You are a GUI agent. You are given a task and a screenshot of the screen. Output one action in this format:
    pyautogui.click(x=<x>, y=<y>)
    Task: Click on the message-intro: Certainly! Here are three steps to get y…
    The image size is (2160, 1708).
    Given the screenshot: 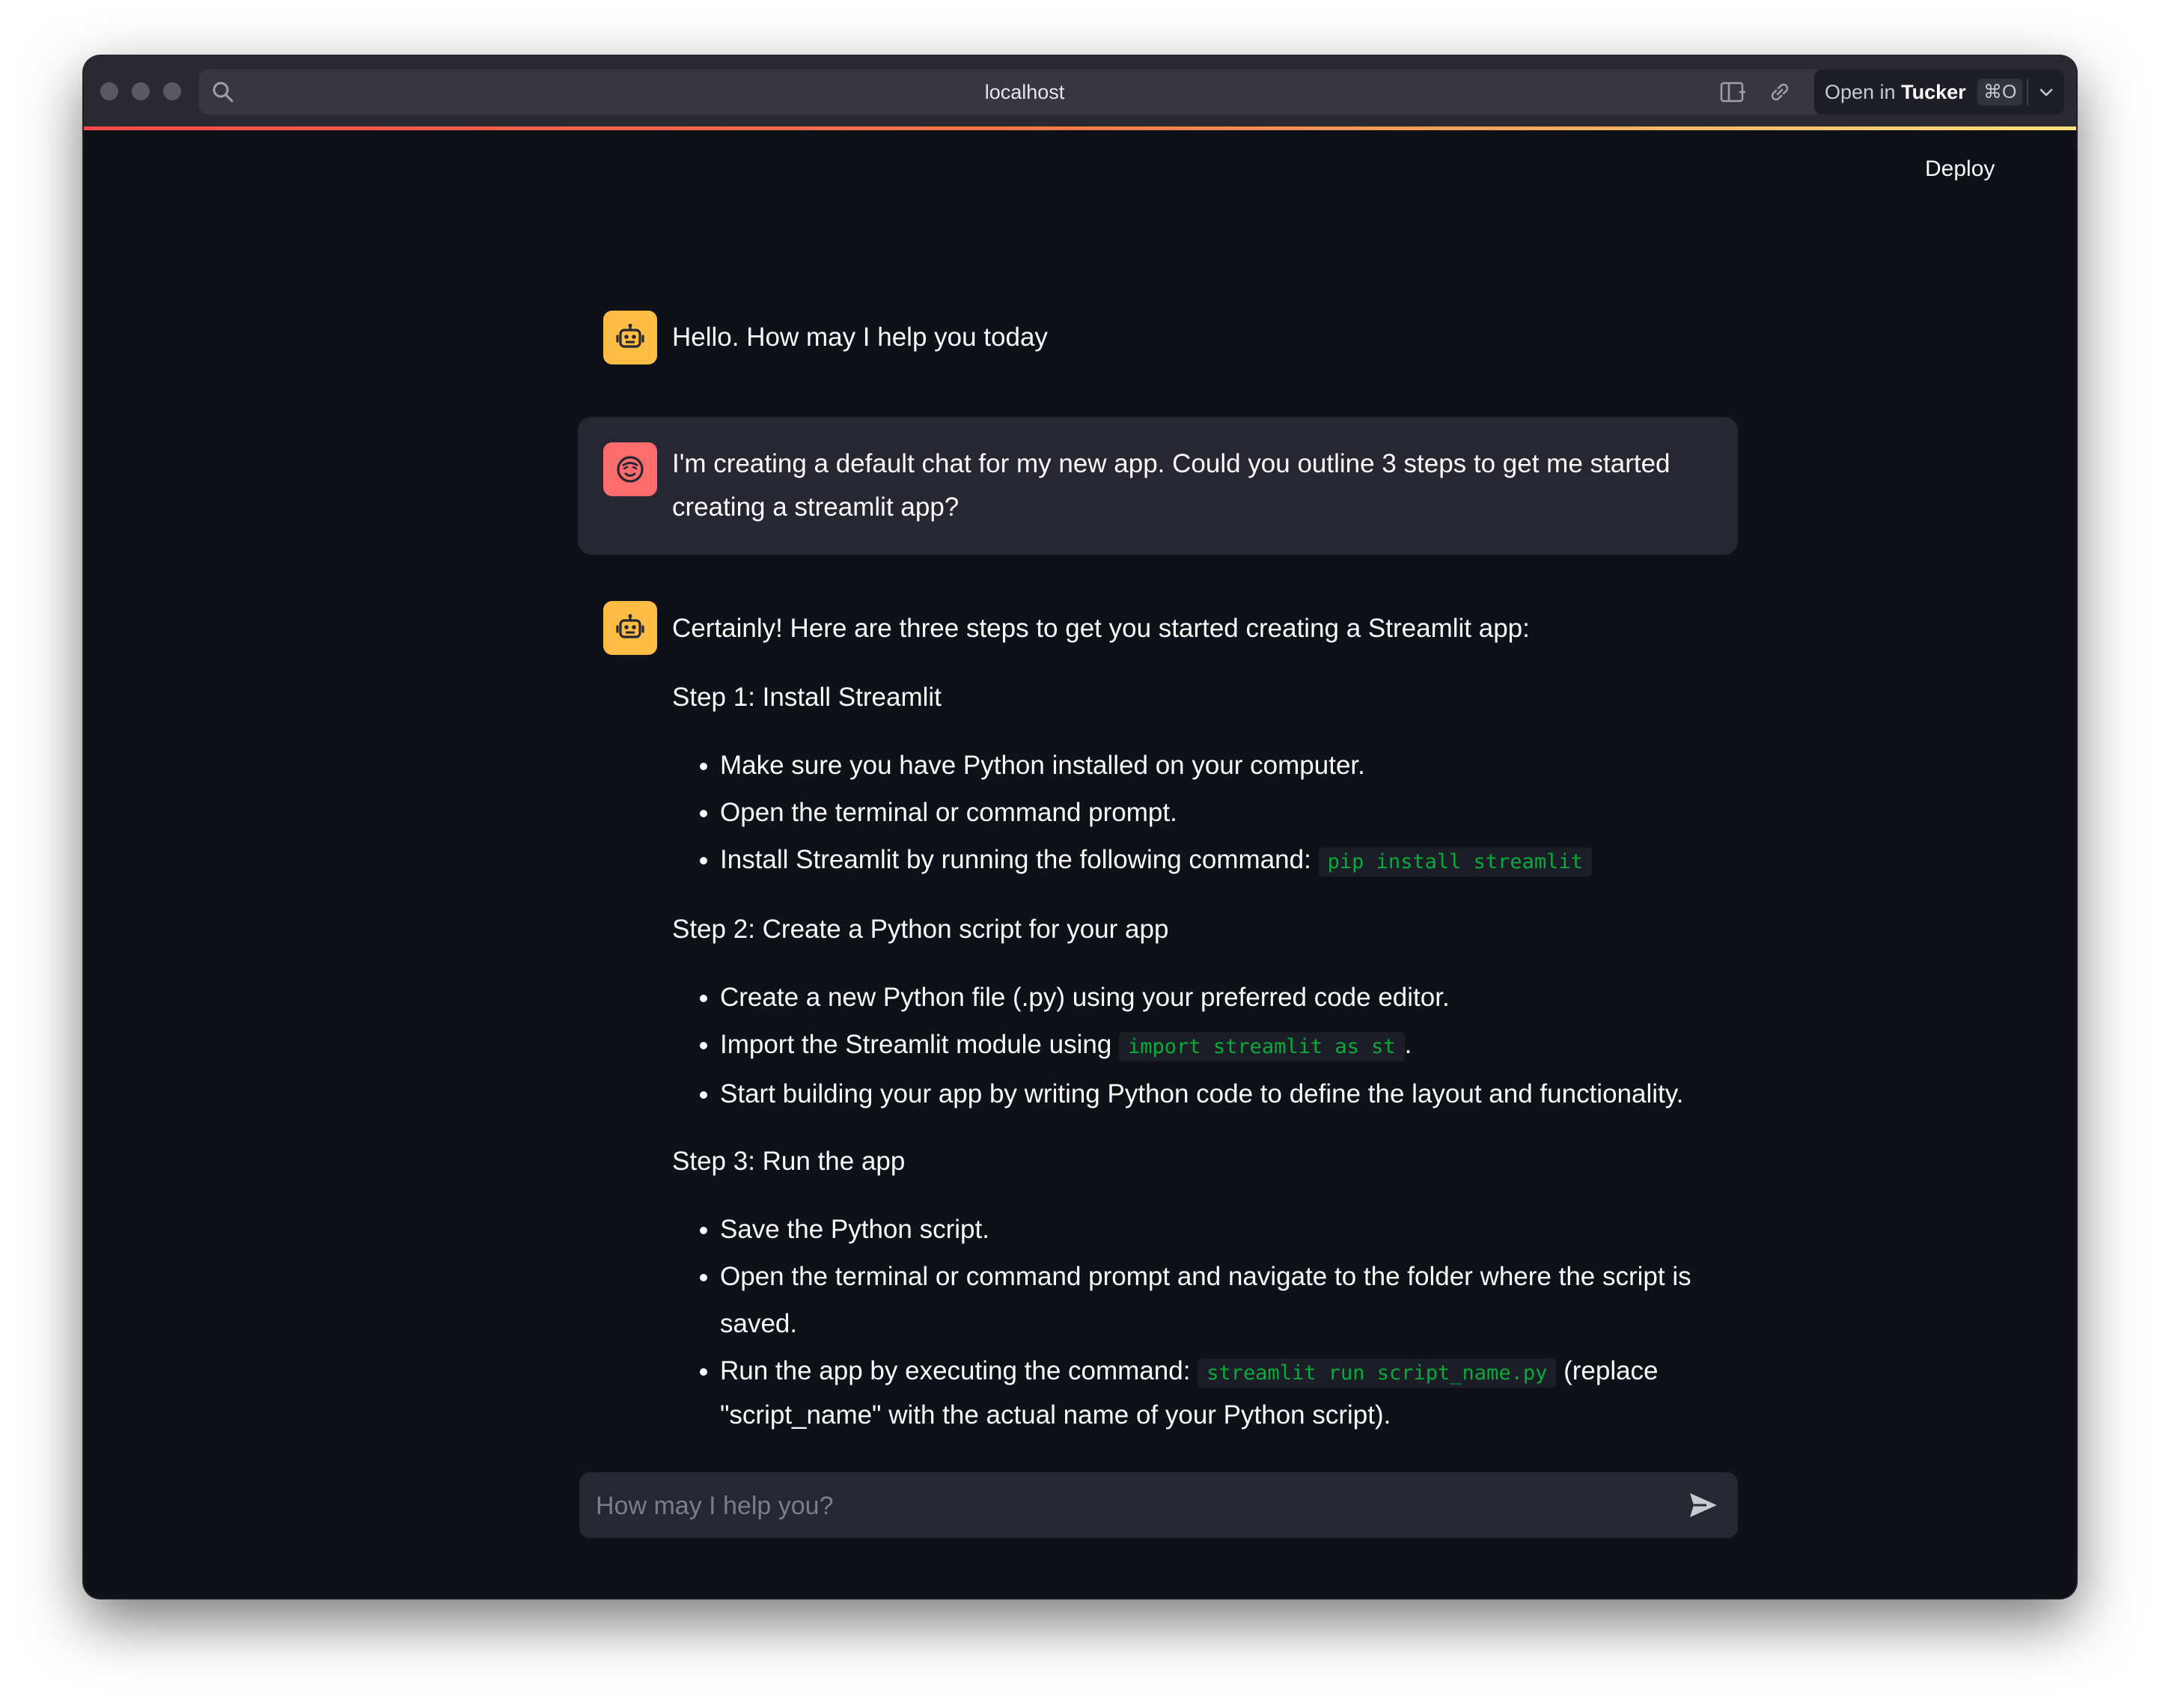 What is the action you would take?
    pyautogui.click(x=1101, y=628)
    